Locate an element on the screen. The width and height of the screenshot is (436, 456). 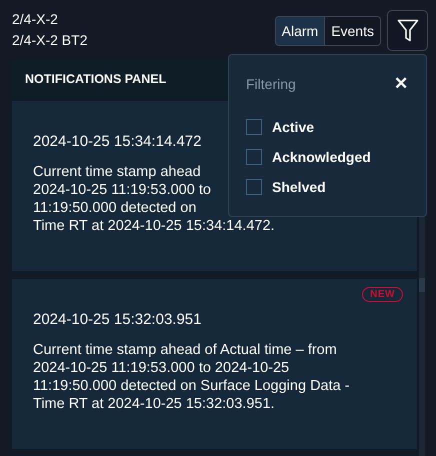
message-line: Time RT at 2024-10-25 15:34:14.472. is located at coordinates (154, 226).